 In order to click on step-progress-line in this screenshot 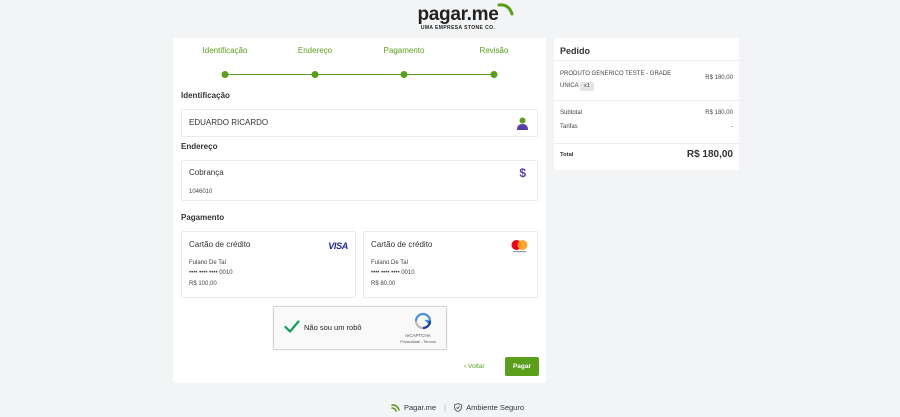, I will do `click(359, 74)`.